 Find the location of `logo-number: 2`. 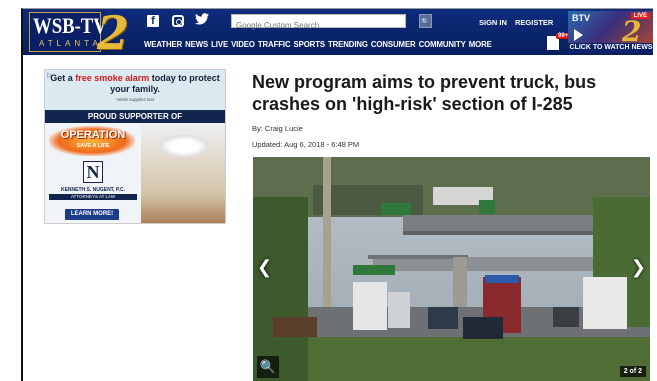

logo-number: 2 is located at coordinates (113, 34).